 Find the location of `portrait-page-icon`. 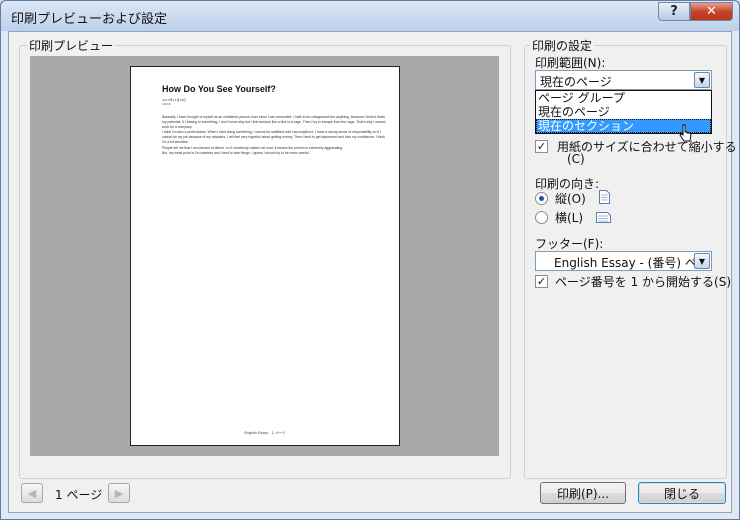

portrait-page-icon is located at coordinates (604, 197).